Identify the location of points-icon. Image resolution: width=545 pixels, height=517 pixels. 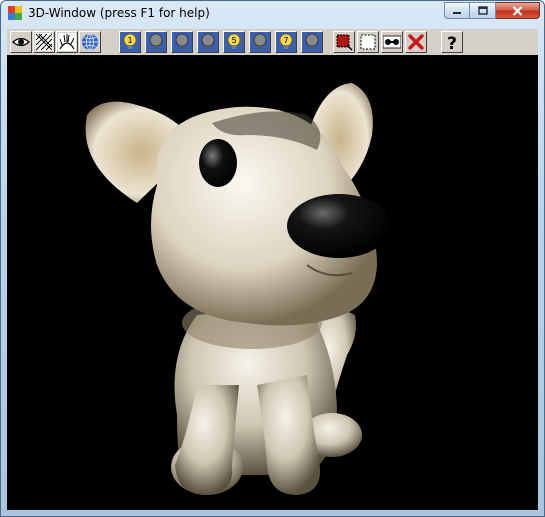
(392, 42).